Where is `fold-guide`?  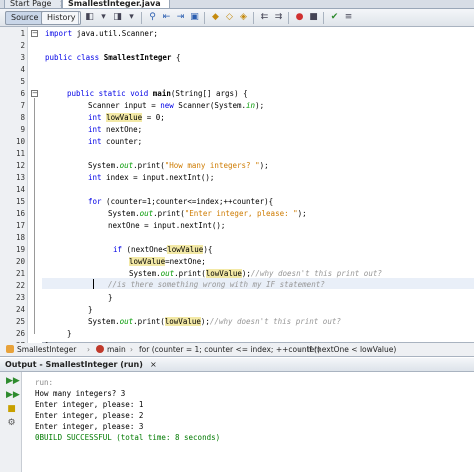
fold-guide is located at coordinates (34, 216).